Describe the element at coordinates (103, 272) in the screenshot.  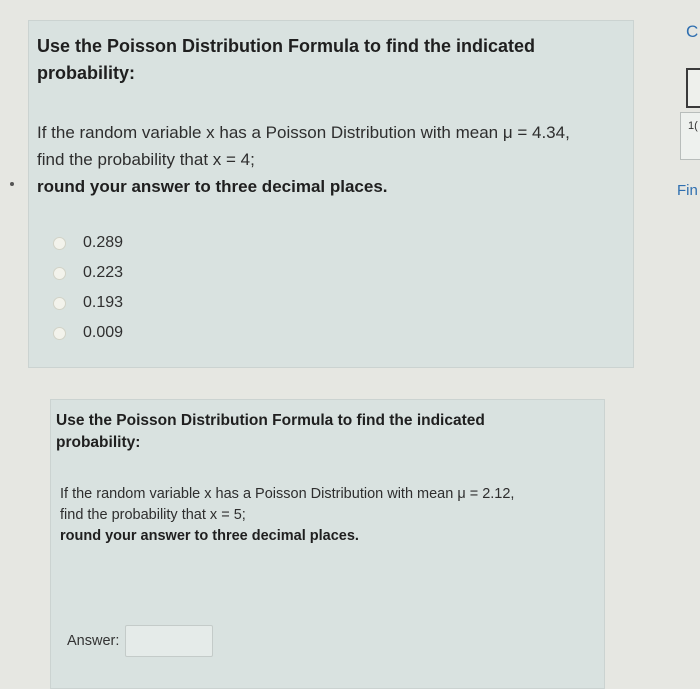
I see `option-label: 0.223` at that location.